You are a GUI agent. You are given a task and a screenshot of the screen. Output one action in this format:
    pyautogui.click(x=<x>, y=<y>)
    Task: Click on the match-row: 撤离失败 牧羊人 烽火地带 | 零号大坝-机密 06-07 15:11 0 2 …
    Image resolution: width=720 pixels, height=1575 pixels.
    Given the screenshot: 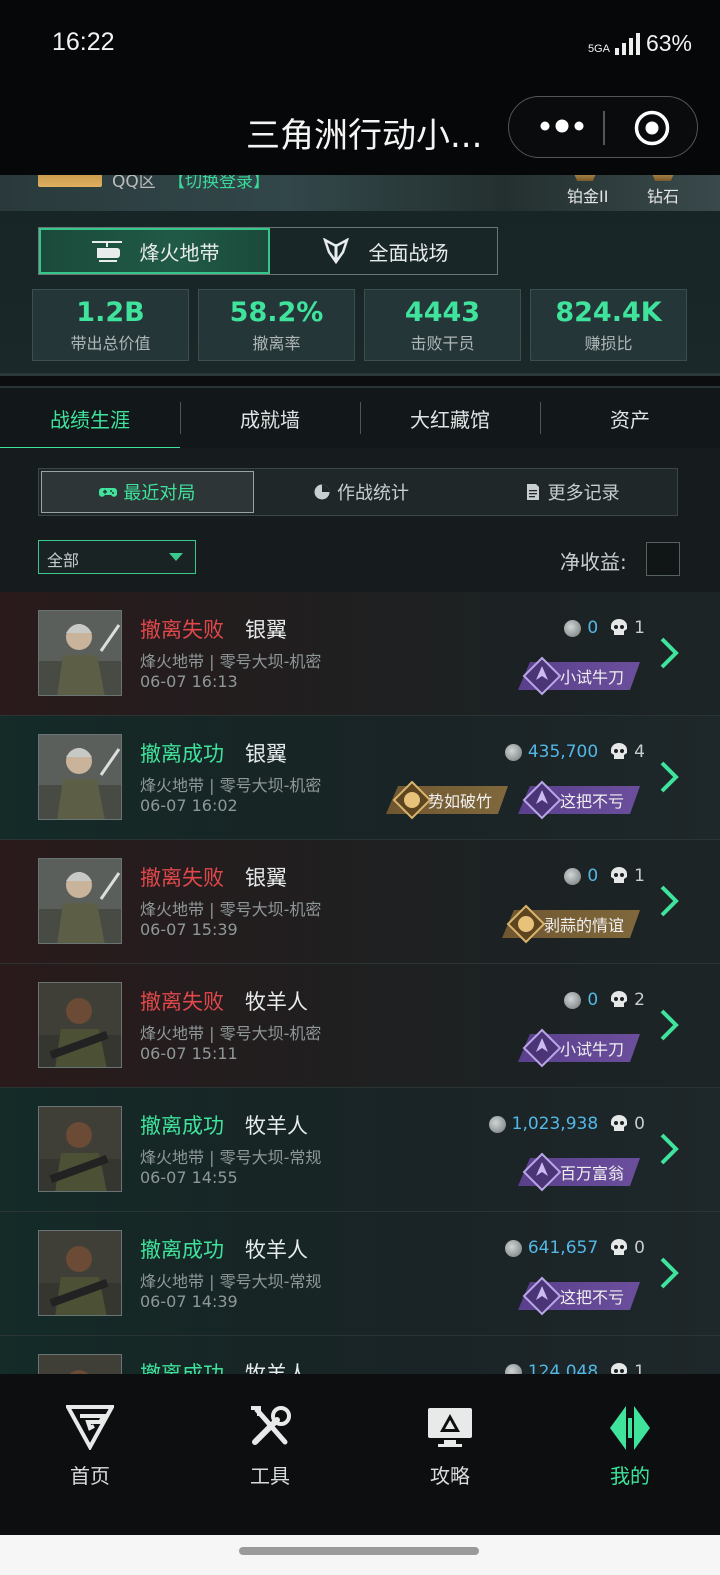 What is the action you would take?
    pyautogui.click(x=360, y=1026)
    